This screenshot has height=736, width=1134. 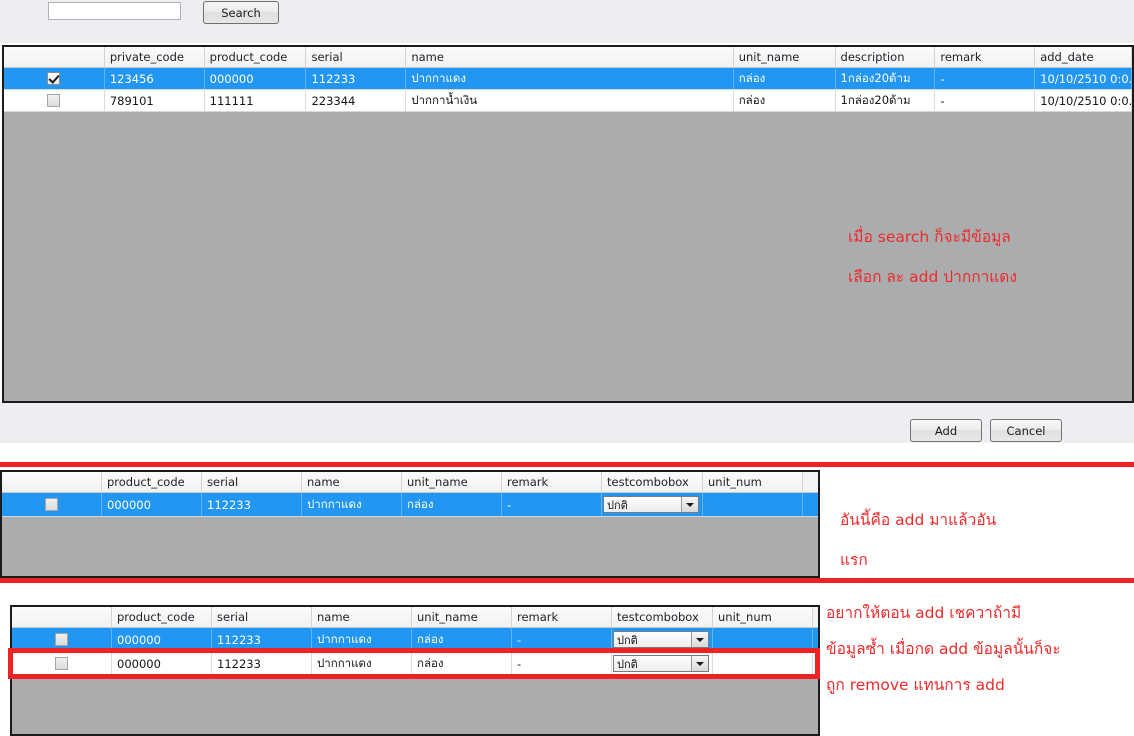 I want to click on cancel-button: Cancel, so click(x=1026, y=430).